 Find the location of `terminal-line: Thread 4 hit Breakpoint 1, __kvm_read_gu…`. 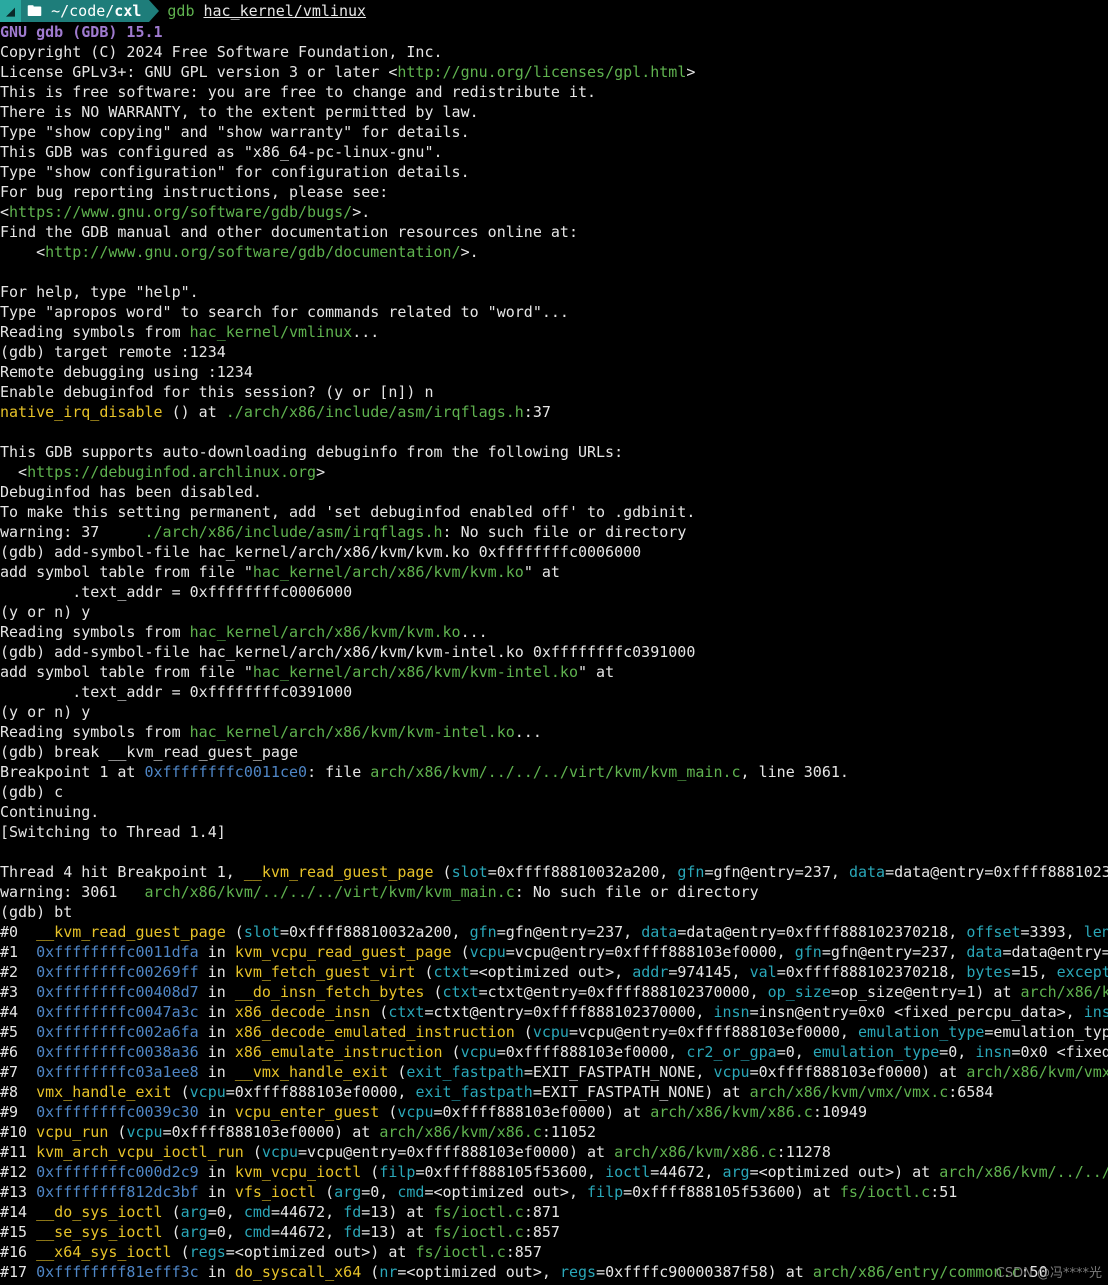

terminal-line: Thread 4 hit Breakpoint 1, __kvm_read_gu… is located at coordinates (554, 872).